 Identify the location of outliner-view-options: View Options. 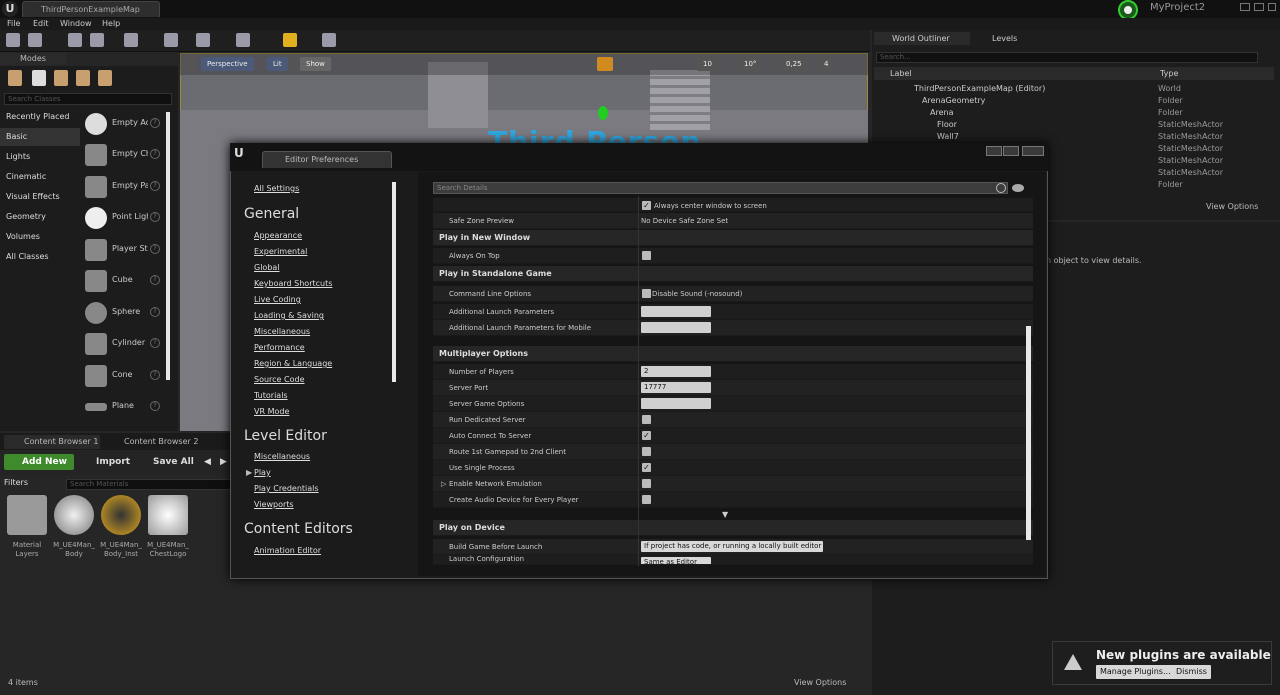
(1232, 206).